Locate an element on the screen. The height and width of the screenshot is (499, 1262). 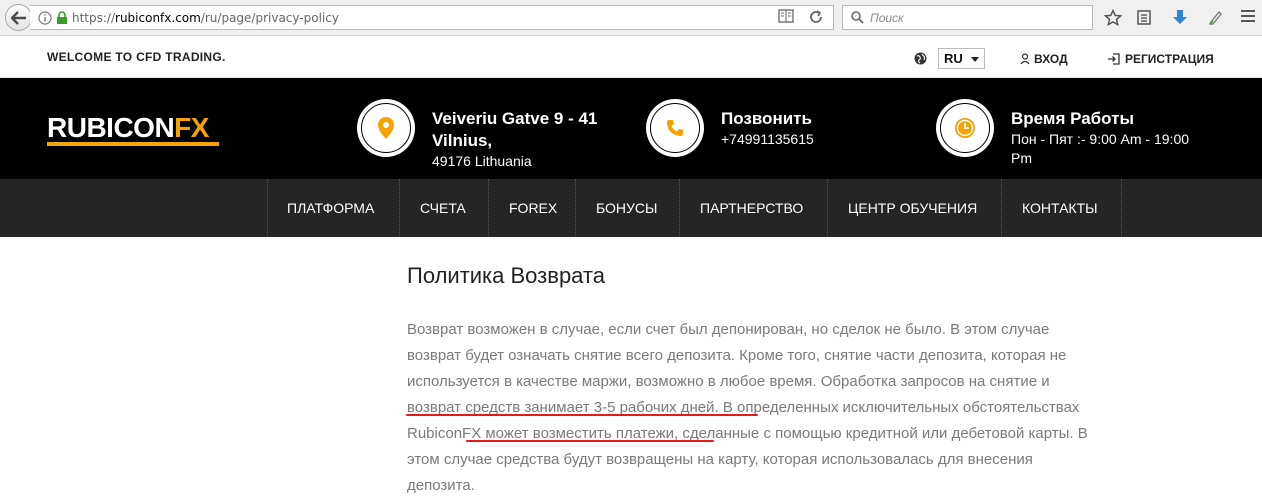
chevron-down-icon is located at coordinates (975, 59).